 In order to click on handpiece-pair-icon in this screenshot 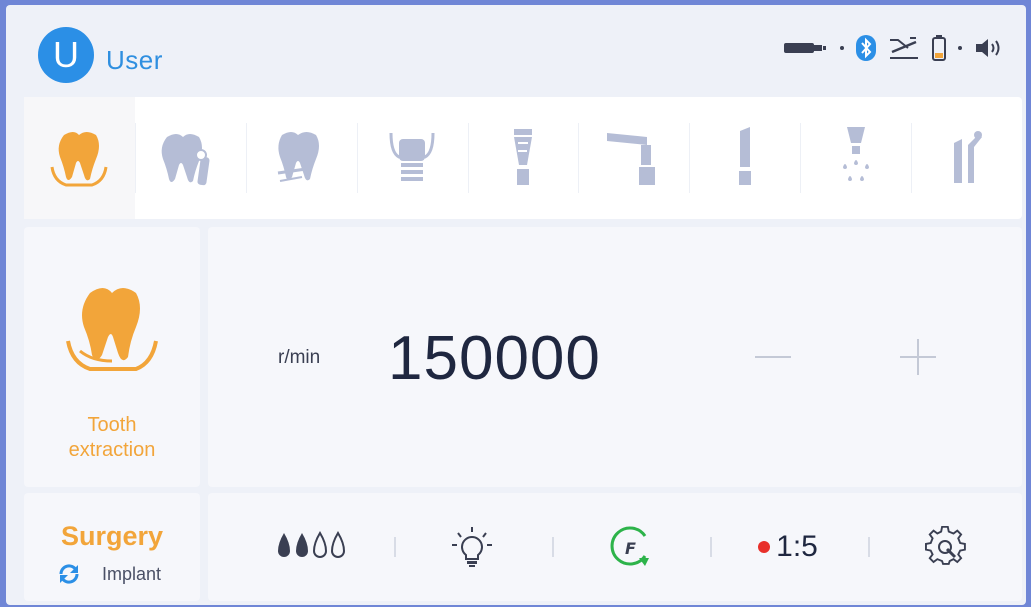, I will do `click(967, 157)`.